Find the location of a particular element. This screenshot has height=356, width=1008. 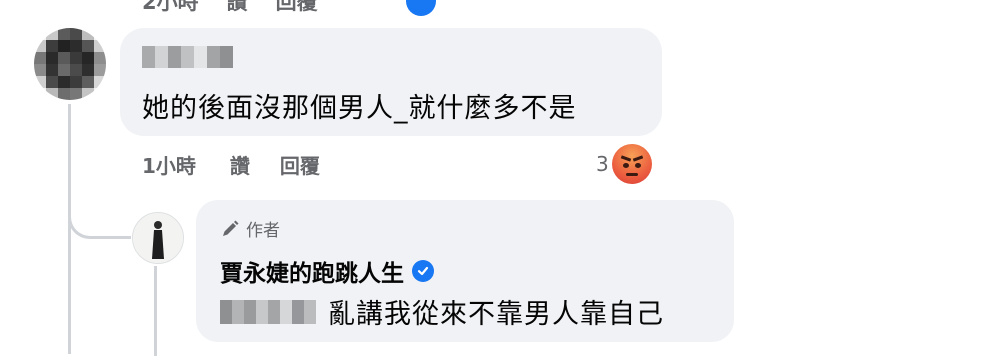

pencil-icon is located at coordinates (231, 228).